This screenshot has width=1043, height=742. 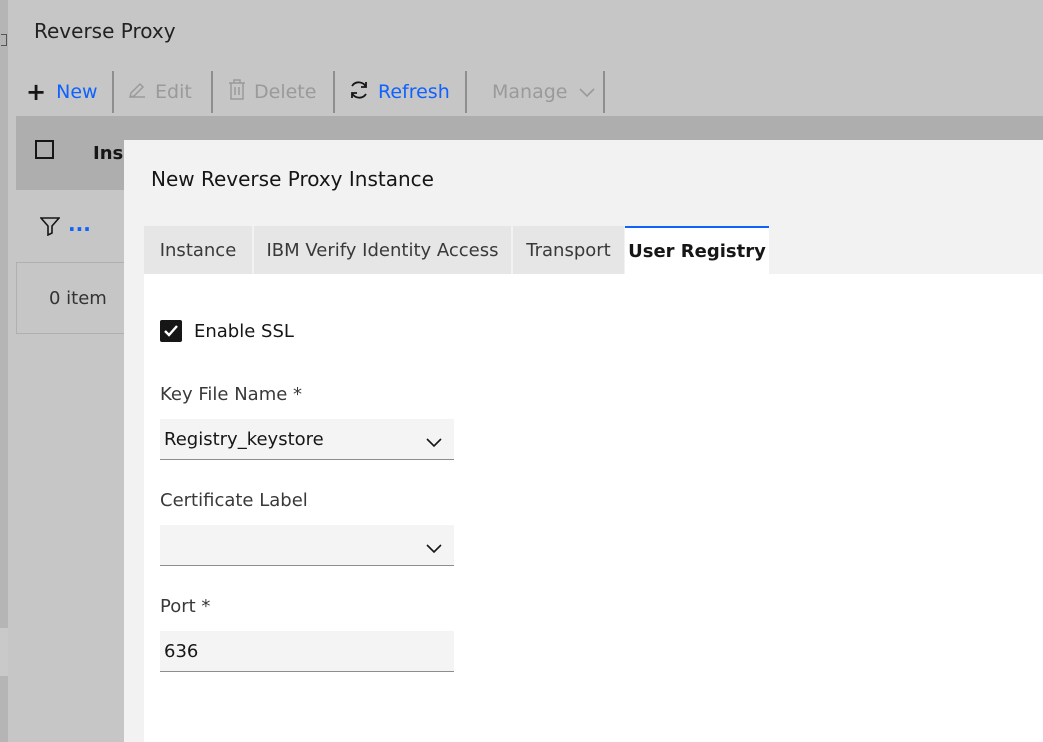 What do you see at coordinates (105, 31) in the screenshot?
I see `page-title: Reverse Proxy` at bounding box center [105, 31].